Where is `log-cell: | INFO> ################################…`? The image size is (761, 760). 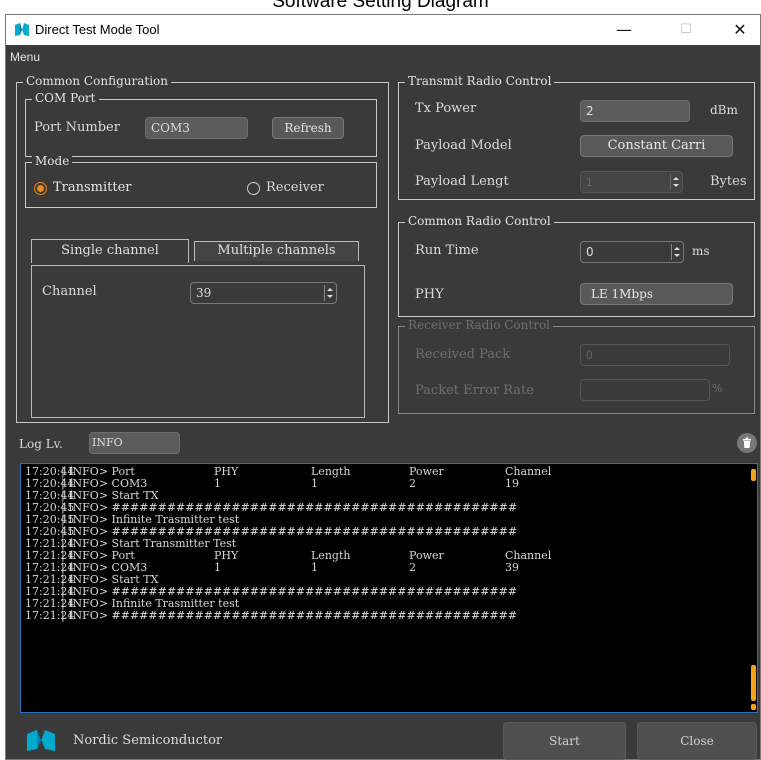
log-cell: | INFO> ################################… is located at coordinates (289, 615).